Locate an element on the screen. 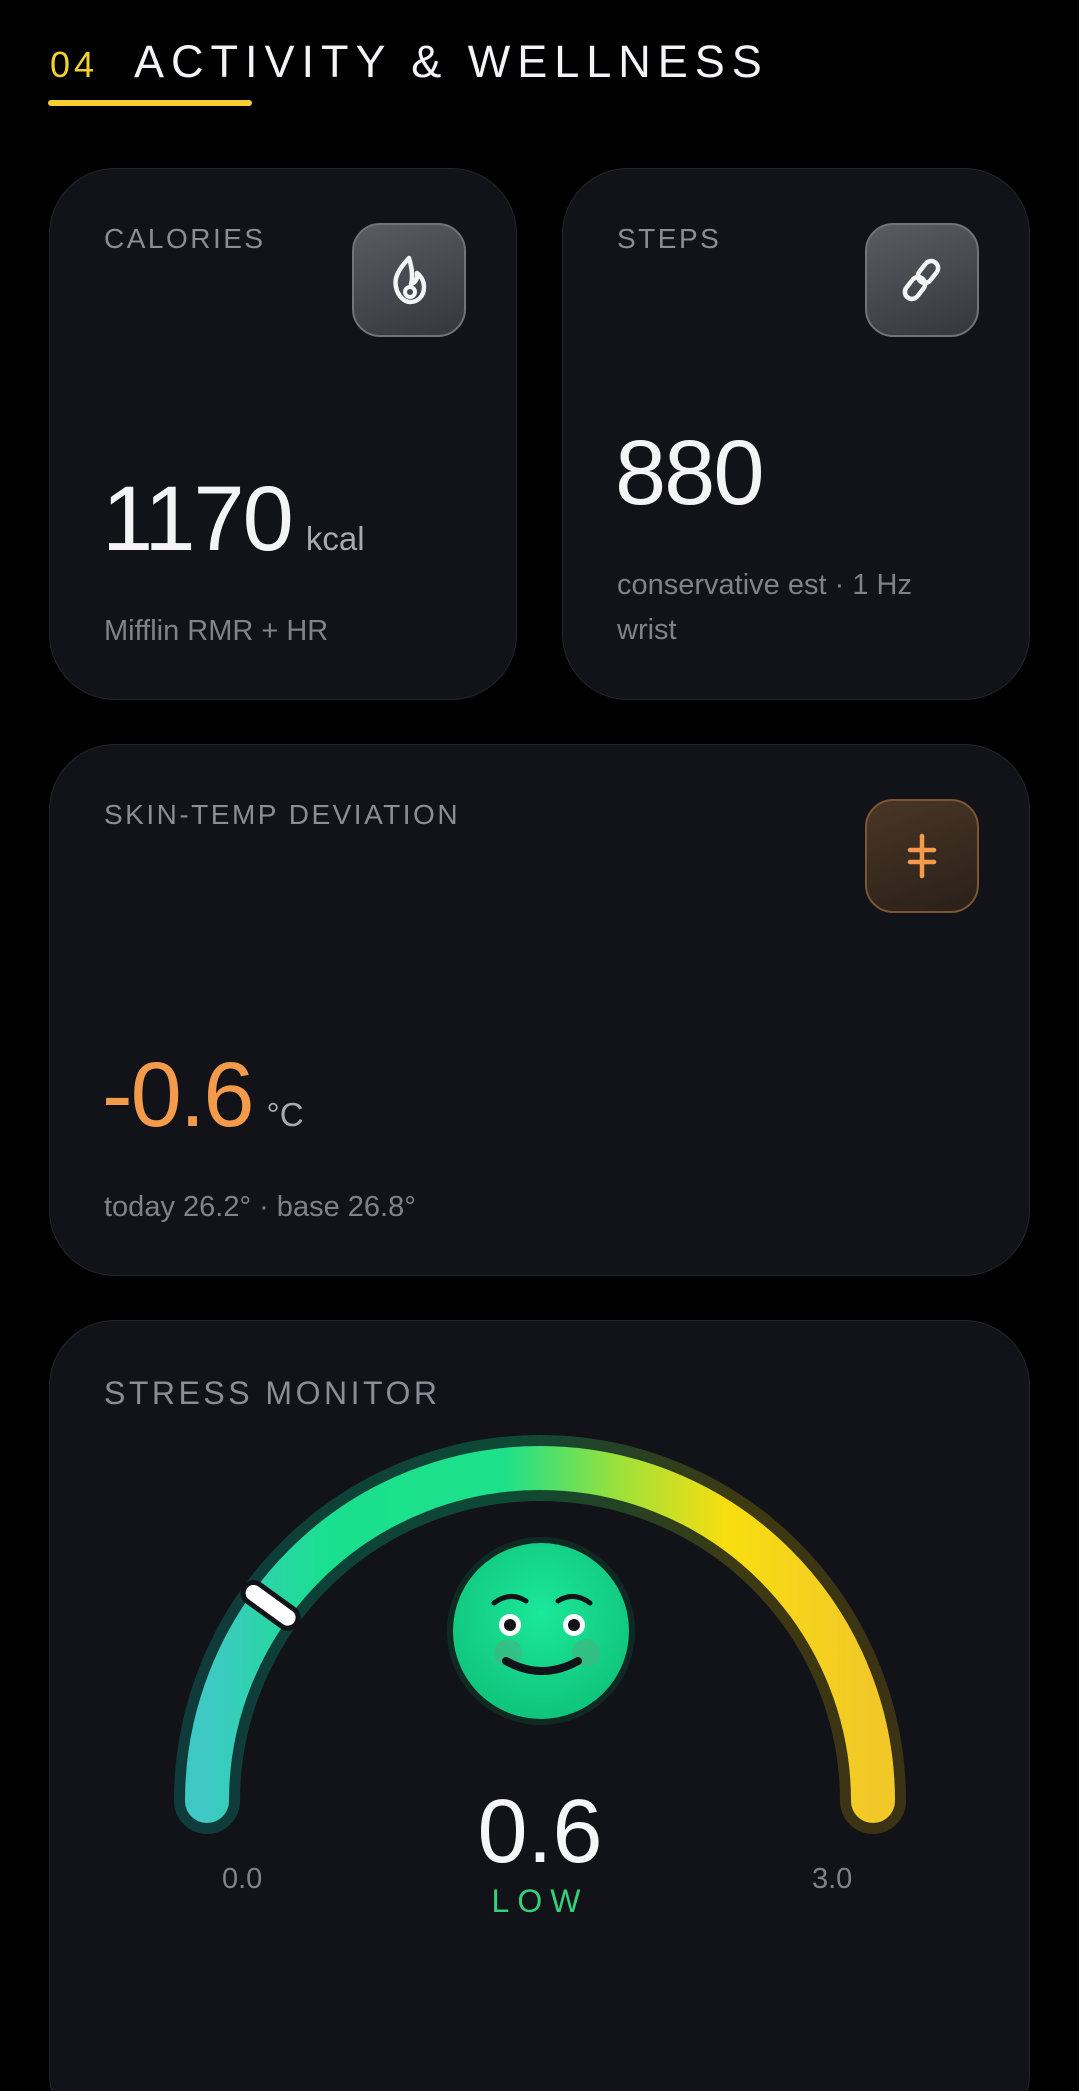 The image size is (1079, 2091). section-number: 04 is located at coordinates (74, 64).